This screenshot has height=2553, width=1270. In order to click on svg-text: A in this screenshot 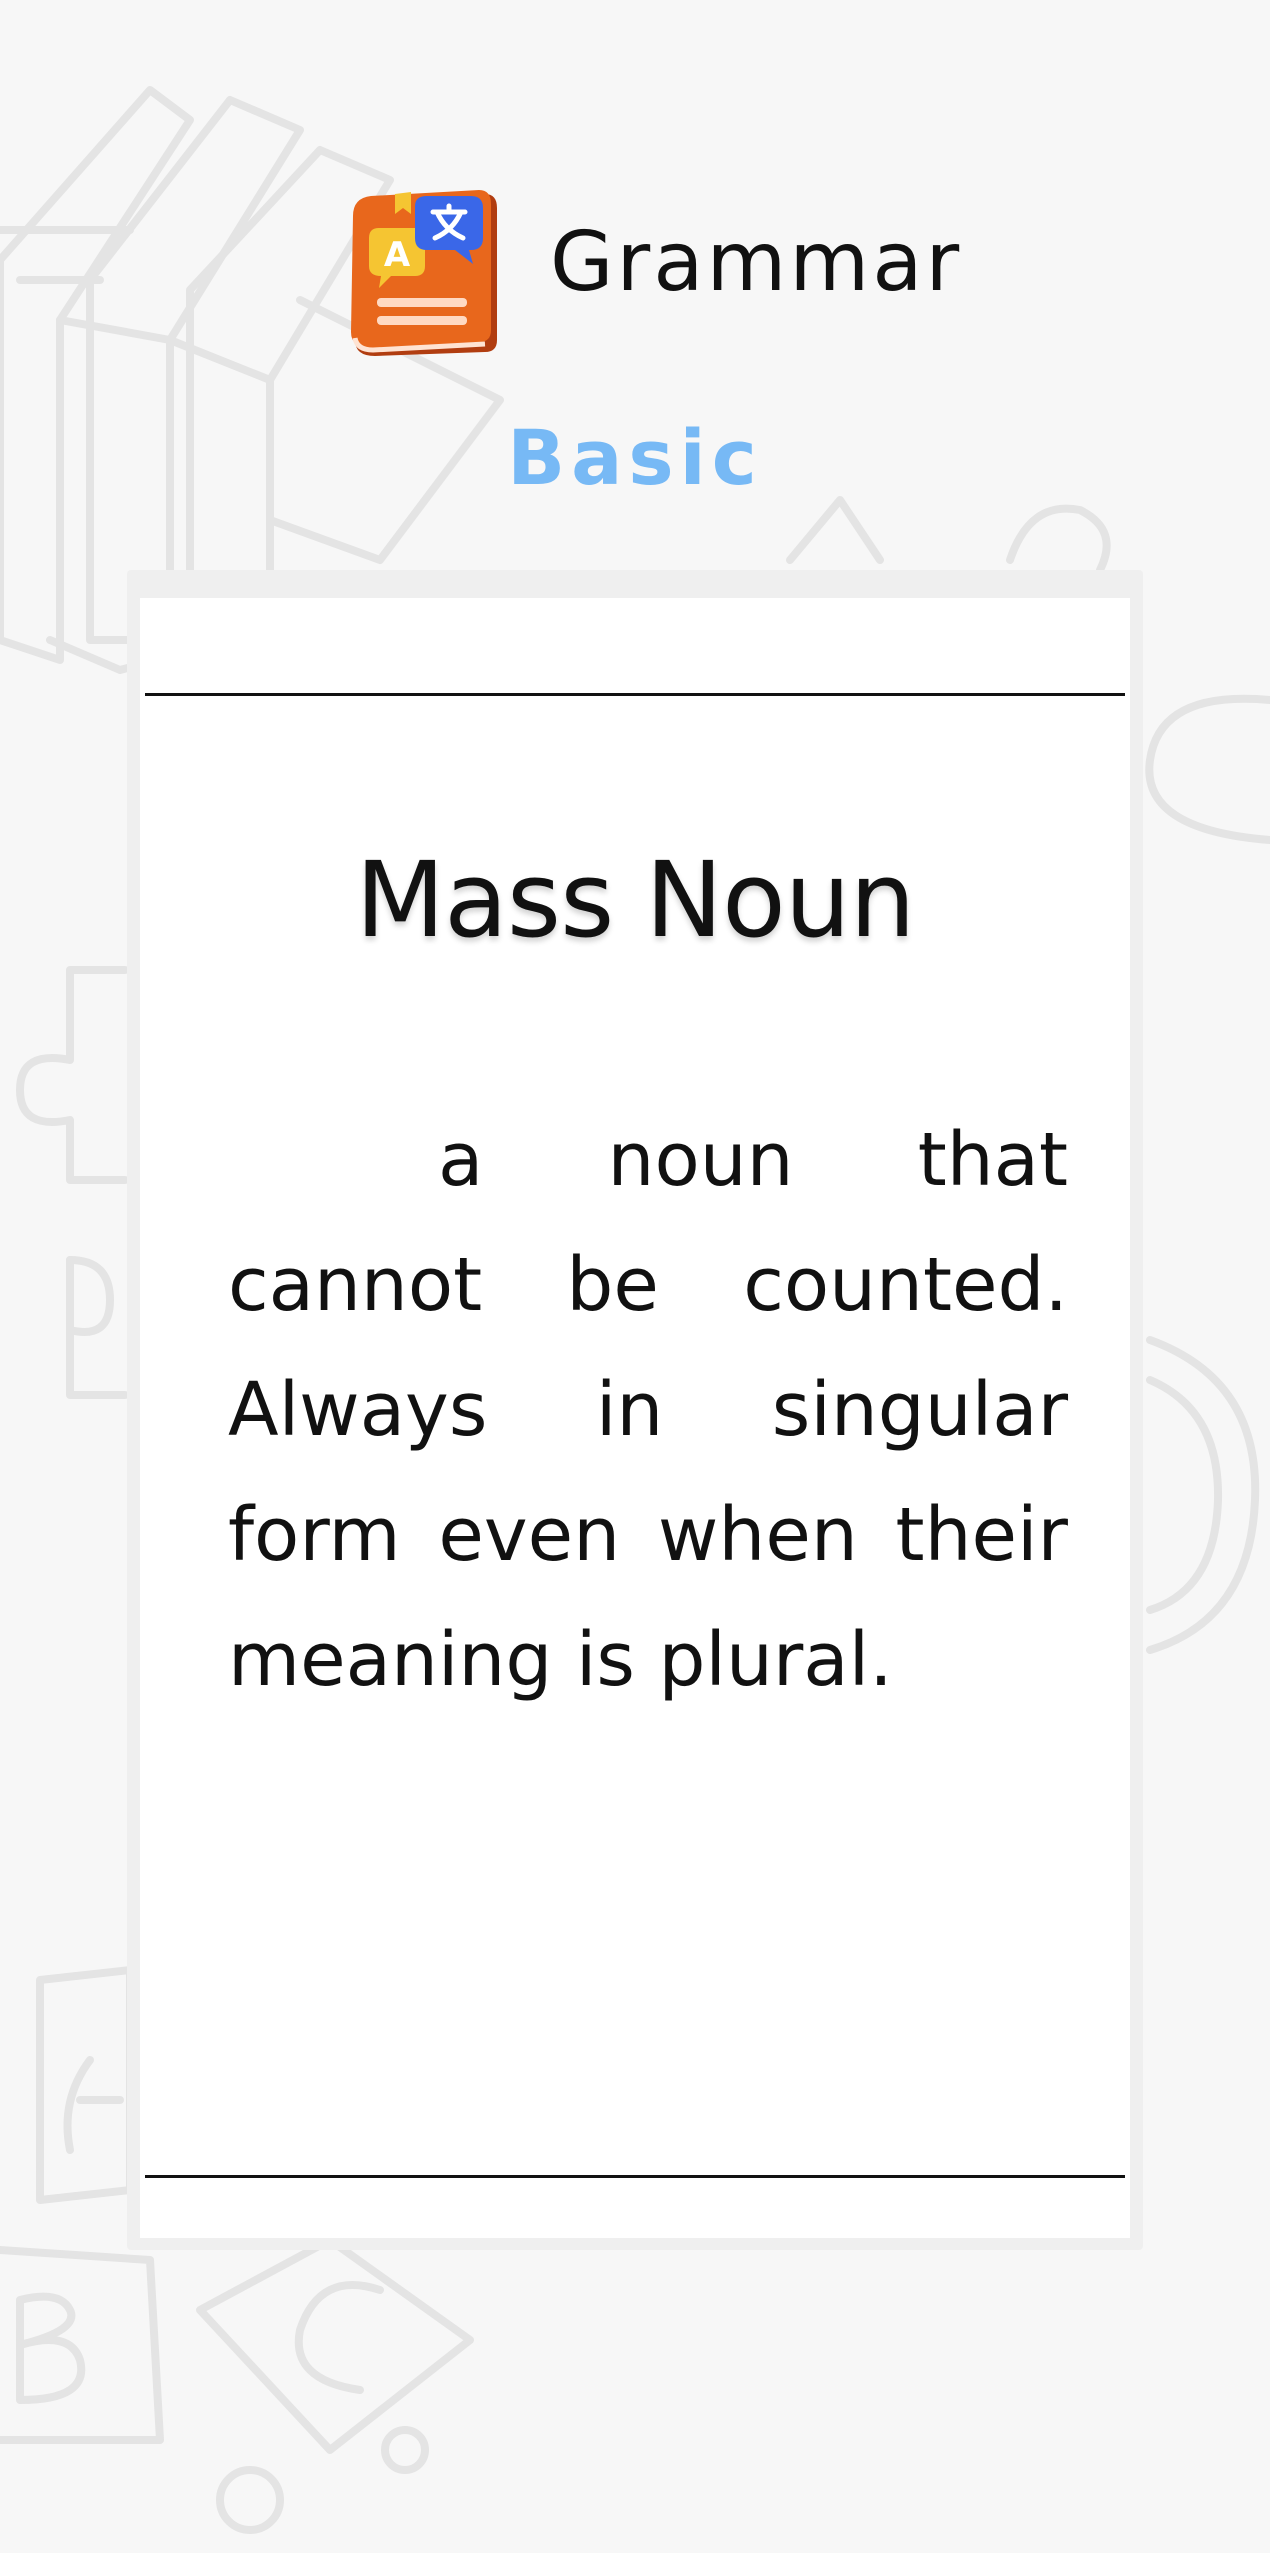, I will do `click(397, 255)`.